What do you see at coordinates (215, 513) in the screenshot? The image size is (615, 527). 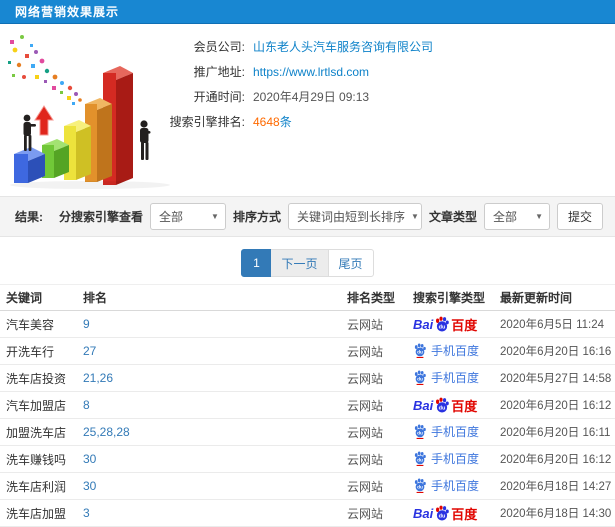 I see `rank-cell: 3` at bounding box center [215, 513].